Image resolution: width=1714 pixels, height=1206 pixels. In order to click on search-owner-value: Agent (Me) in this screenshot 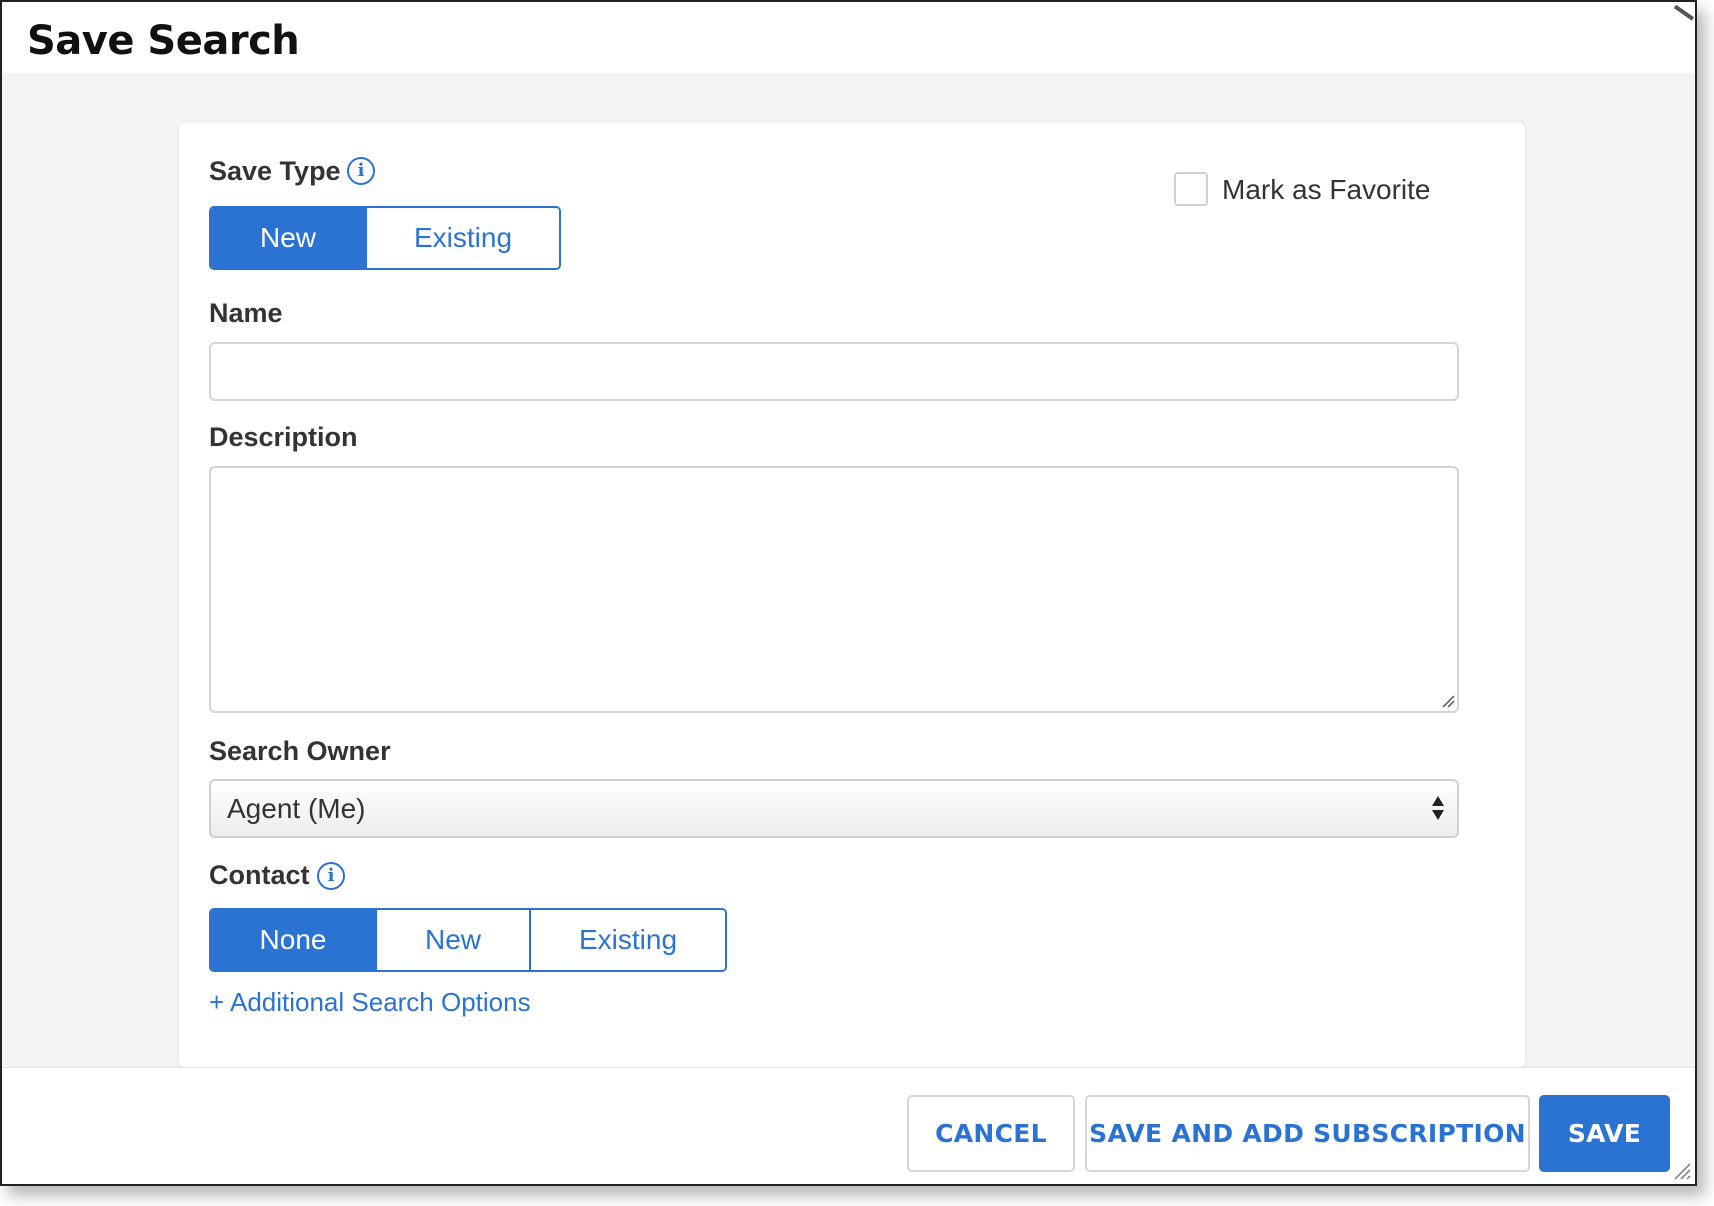, I will do `click(296, 808)`.